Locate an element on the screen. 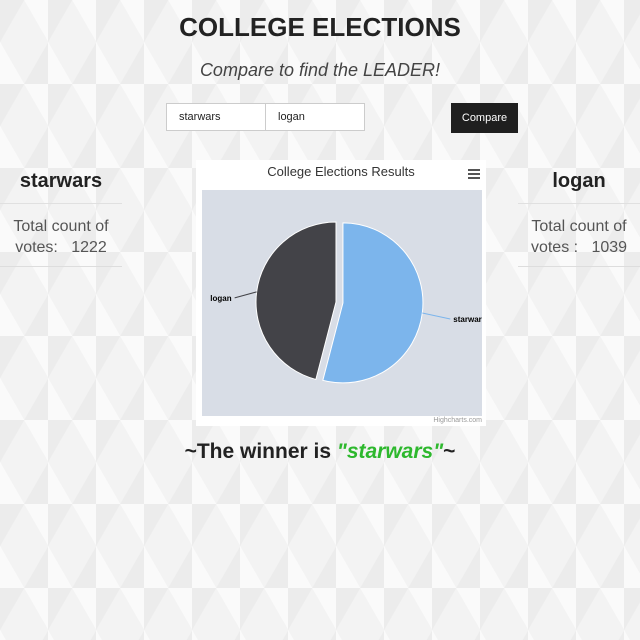  hamburger-menu-icon is located at coordinates (474, 174).